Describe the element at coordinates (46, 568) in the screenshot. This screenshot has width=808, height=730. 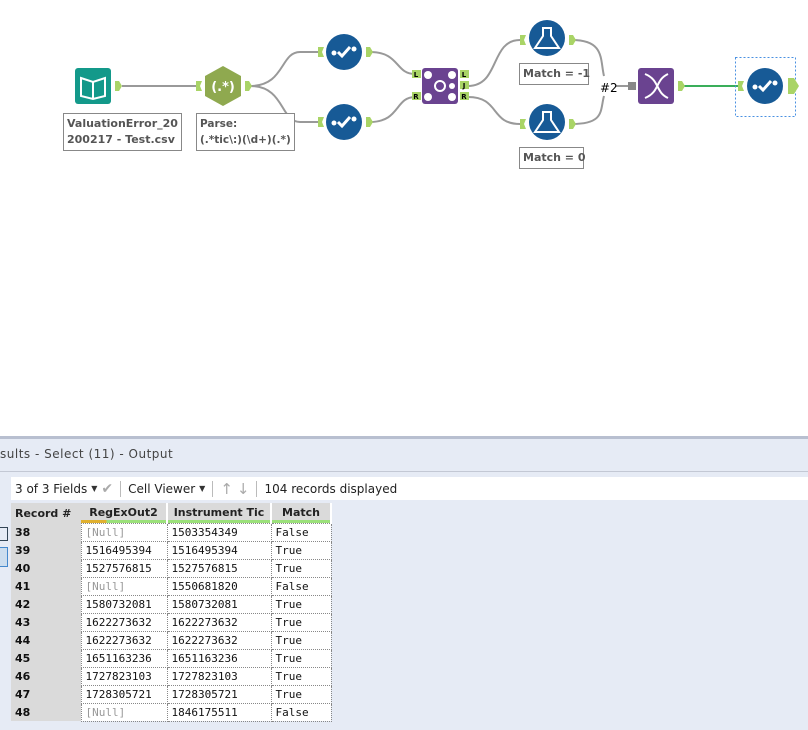
I see `record-number: 40` at that location.